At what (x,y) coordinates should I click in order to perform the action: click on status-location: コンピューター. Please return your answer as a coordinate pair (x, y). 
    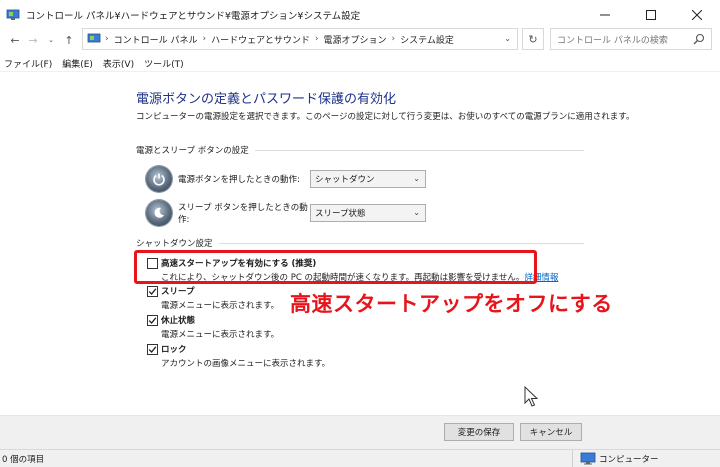
    Looking at the image, I should click on (619, 458).